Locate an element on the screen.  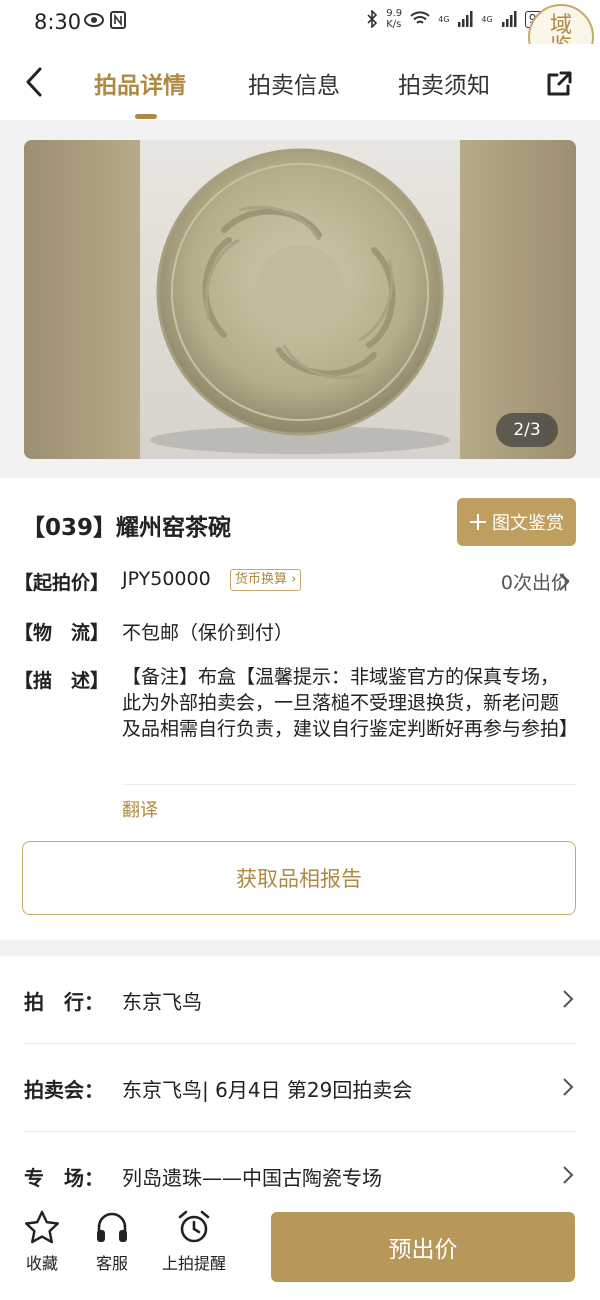
tab-lot-details: 拍品详情 is located at coordinates (140, 83).